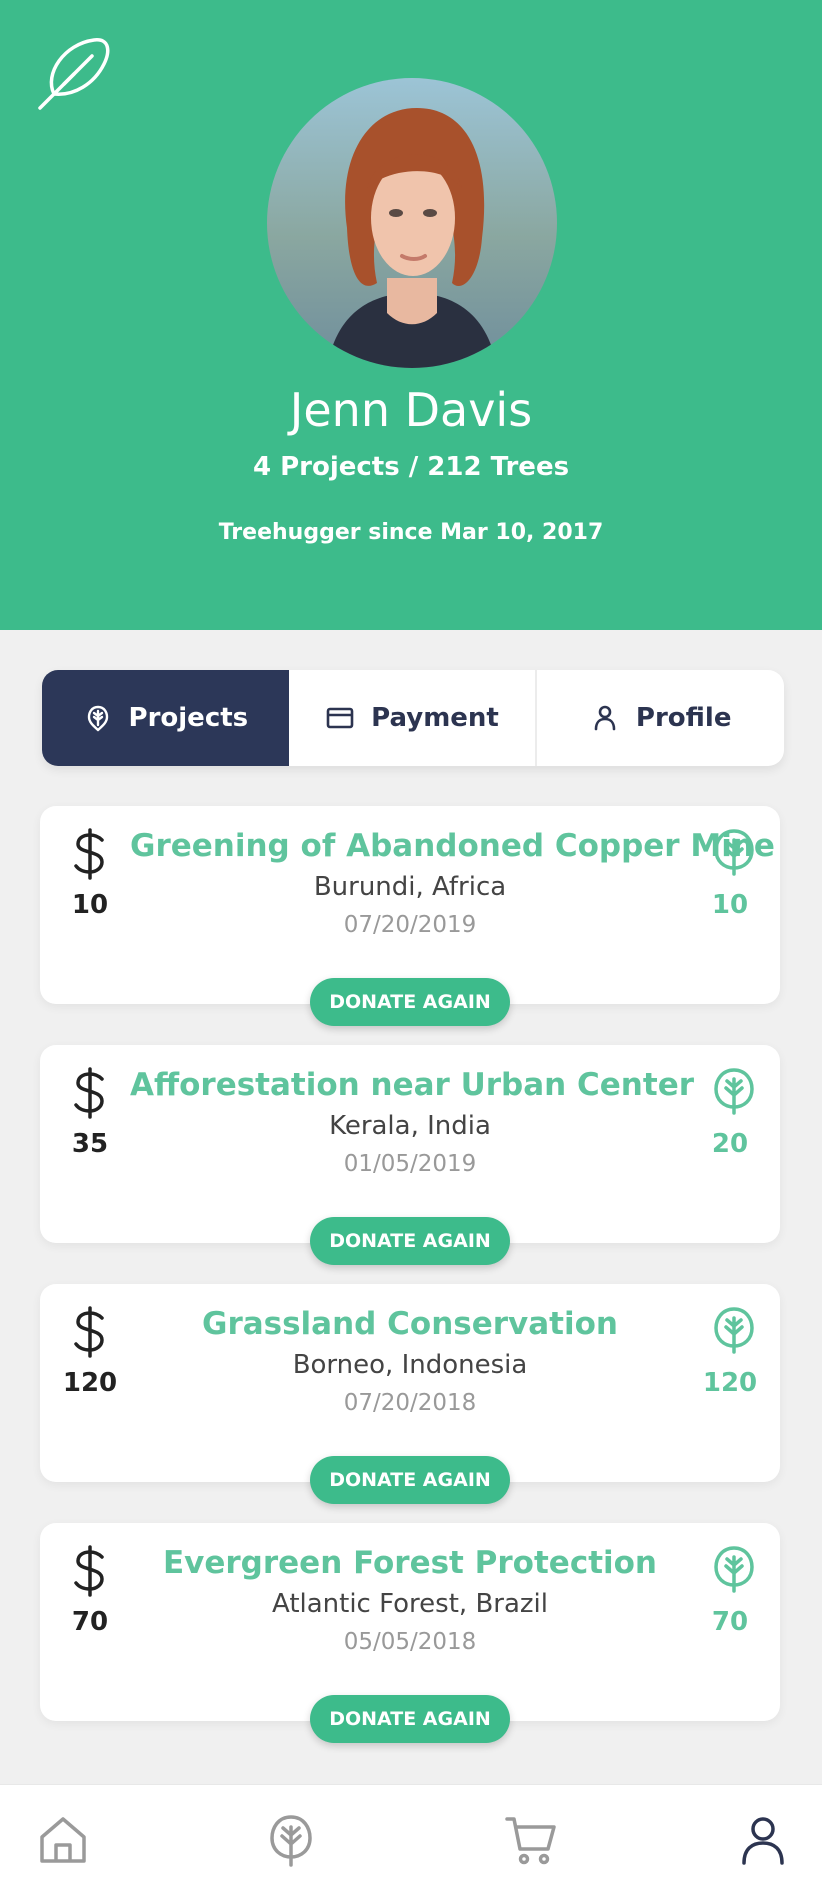 The height and width of the screenshot is (1892, 822). What do you see at coordinates (188, 718) in the screenshot?
I see `tab-projects-label: Projects` at bounding box center [188, 718].